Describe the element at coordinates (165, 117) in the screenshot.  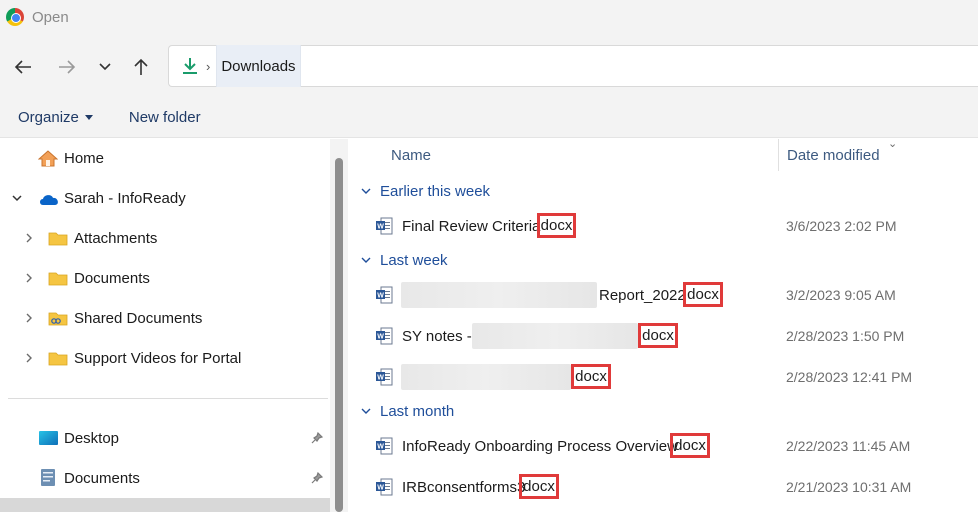
I see `new-folder-button: New folder` at that location.